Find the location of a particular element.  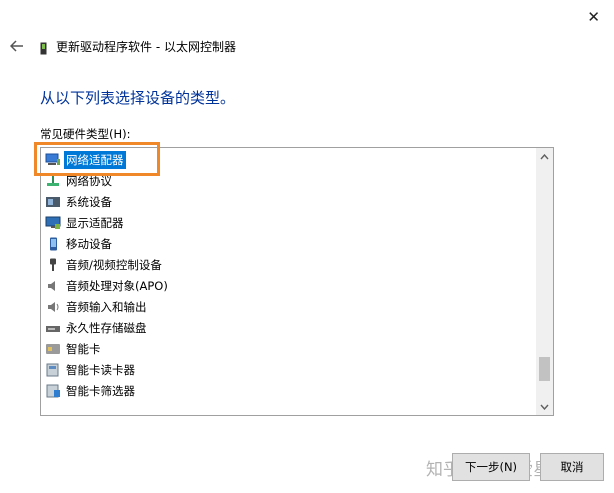

list-item: 移动设备 is located at coordinates (79, 244).